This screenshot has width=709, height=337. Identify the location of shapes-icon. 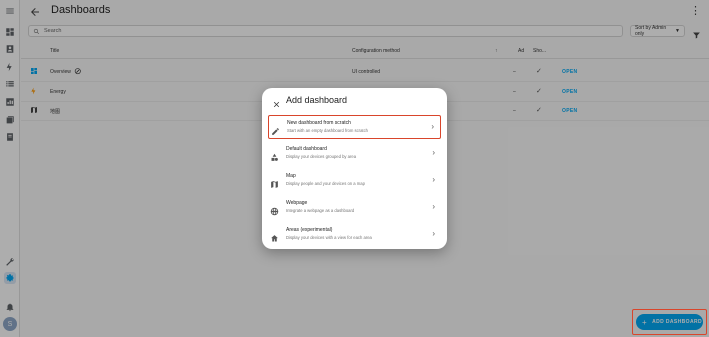
(274, 155).